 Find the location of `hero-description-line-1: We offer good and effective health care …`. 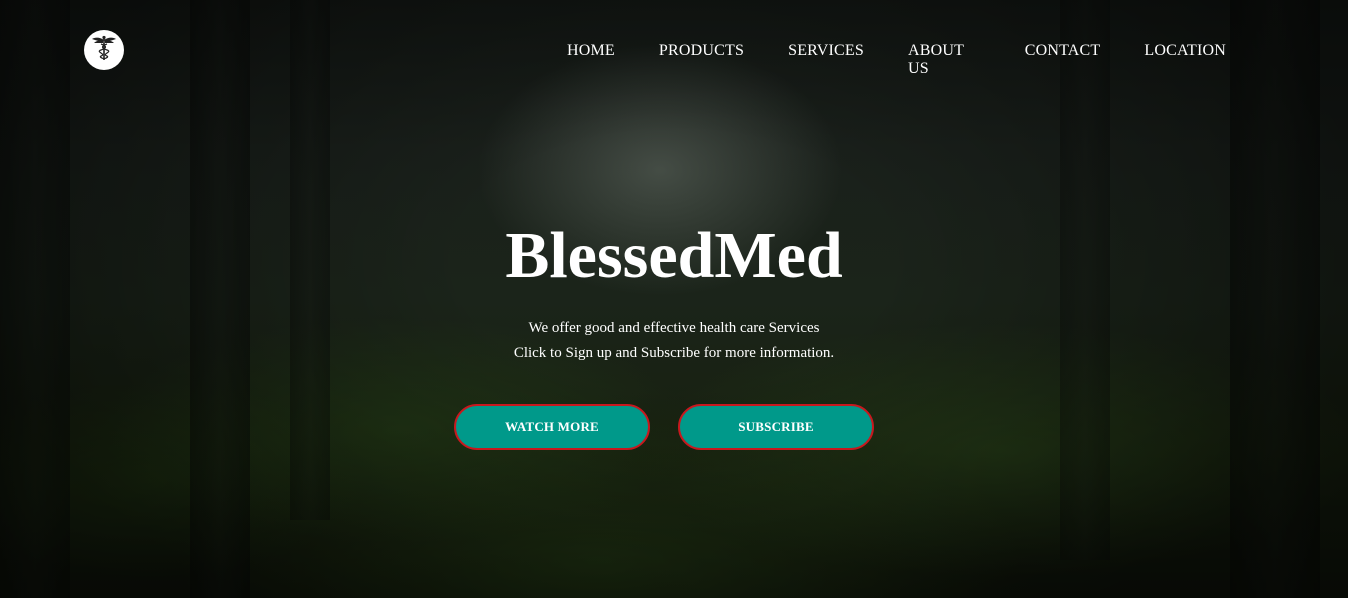

hero-description-line-1: We offer good and effective health care … is located at coordinates (674, 328).